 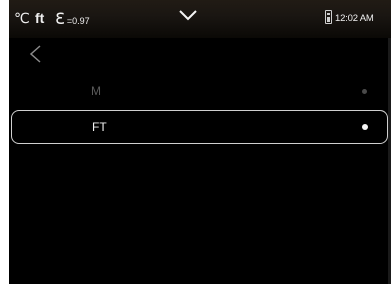 I want to click on chevron-down-icon, so click(x=188, y=15).